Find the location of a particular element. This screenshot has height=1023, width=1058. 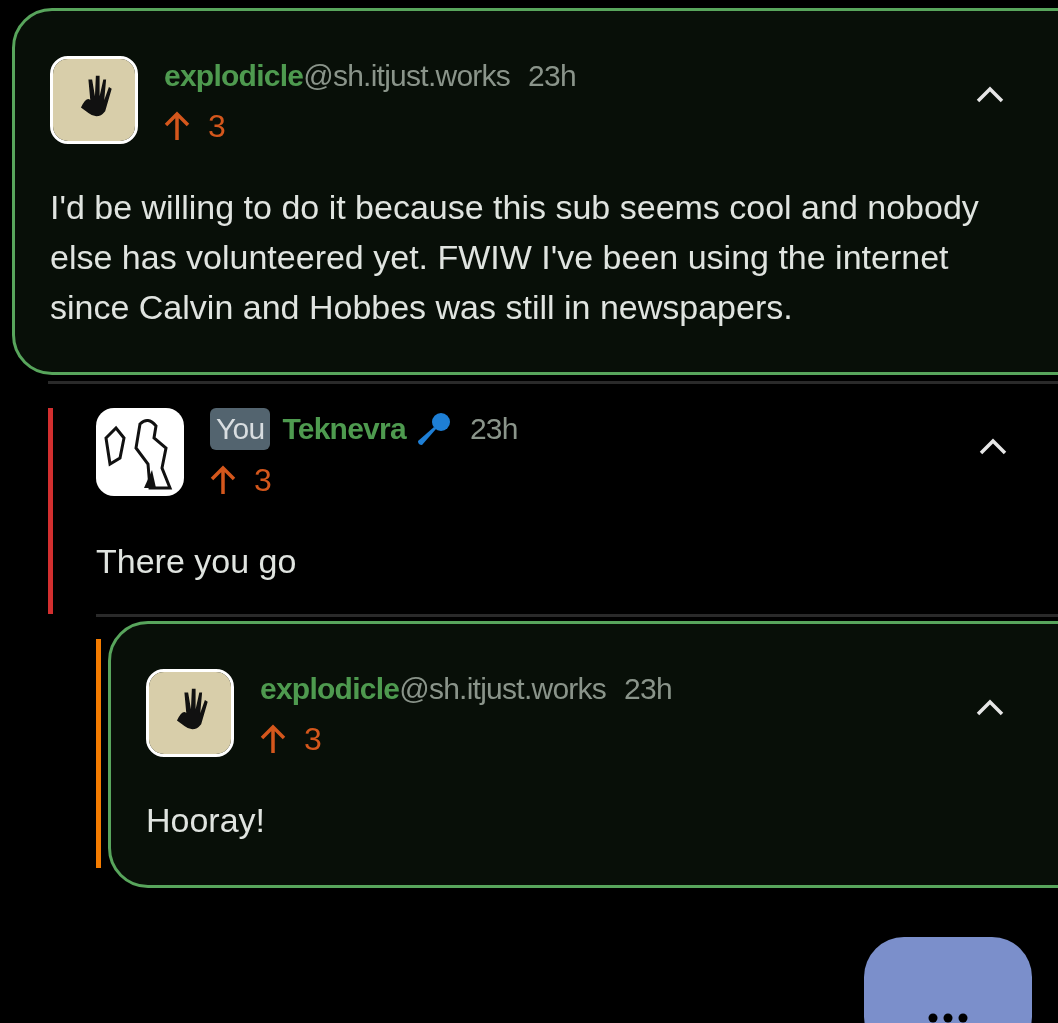

comment-body: Hooray! is located at coordinates (206, 820).